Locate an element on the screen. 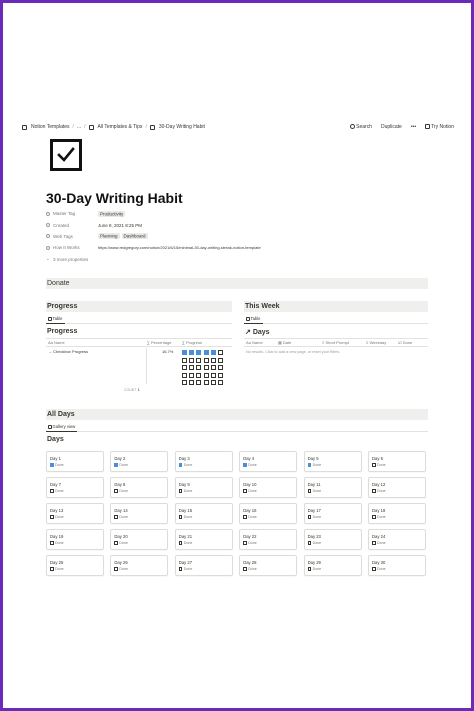  more-button: ••• is located at coordinates (413, 127).